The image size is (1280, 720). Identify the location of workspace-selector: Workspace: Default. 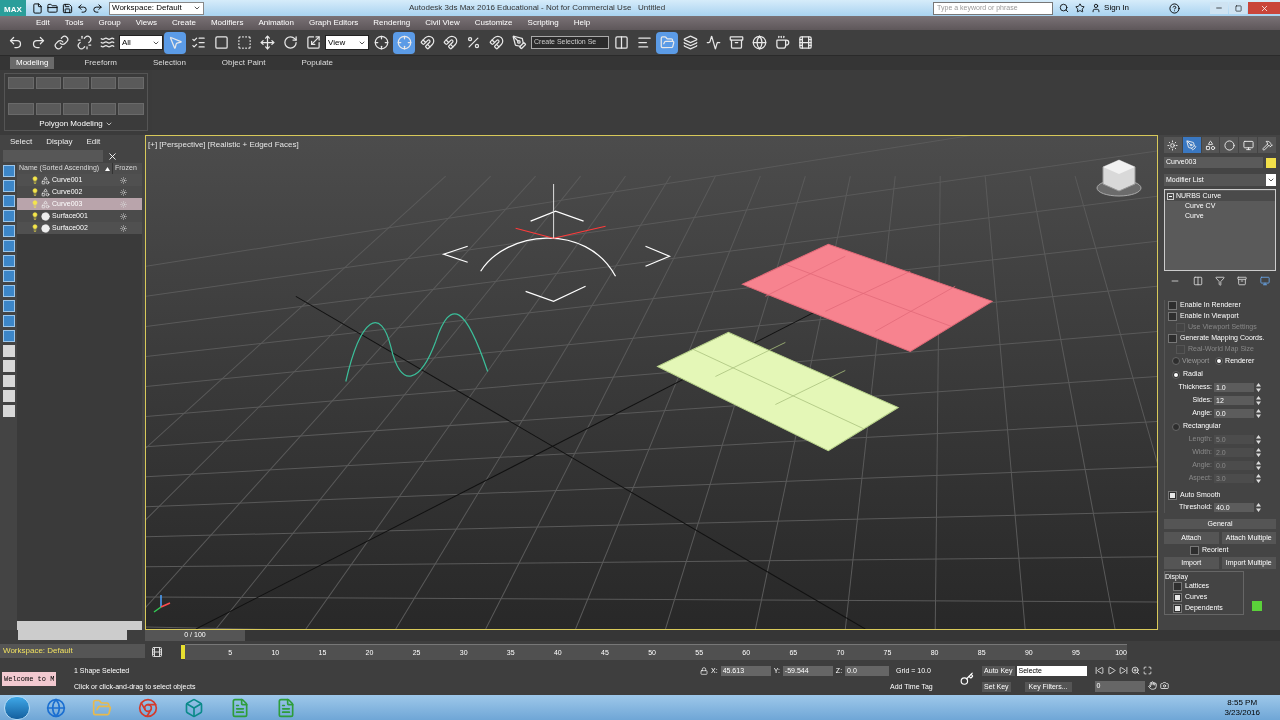
(72, 651).